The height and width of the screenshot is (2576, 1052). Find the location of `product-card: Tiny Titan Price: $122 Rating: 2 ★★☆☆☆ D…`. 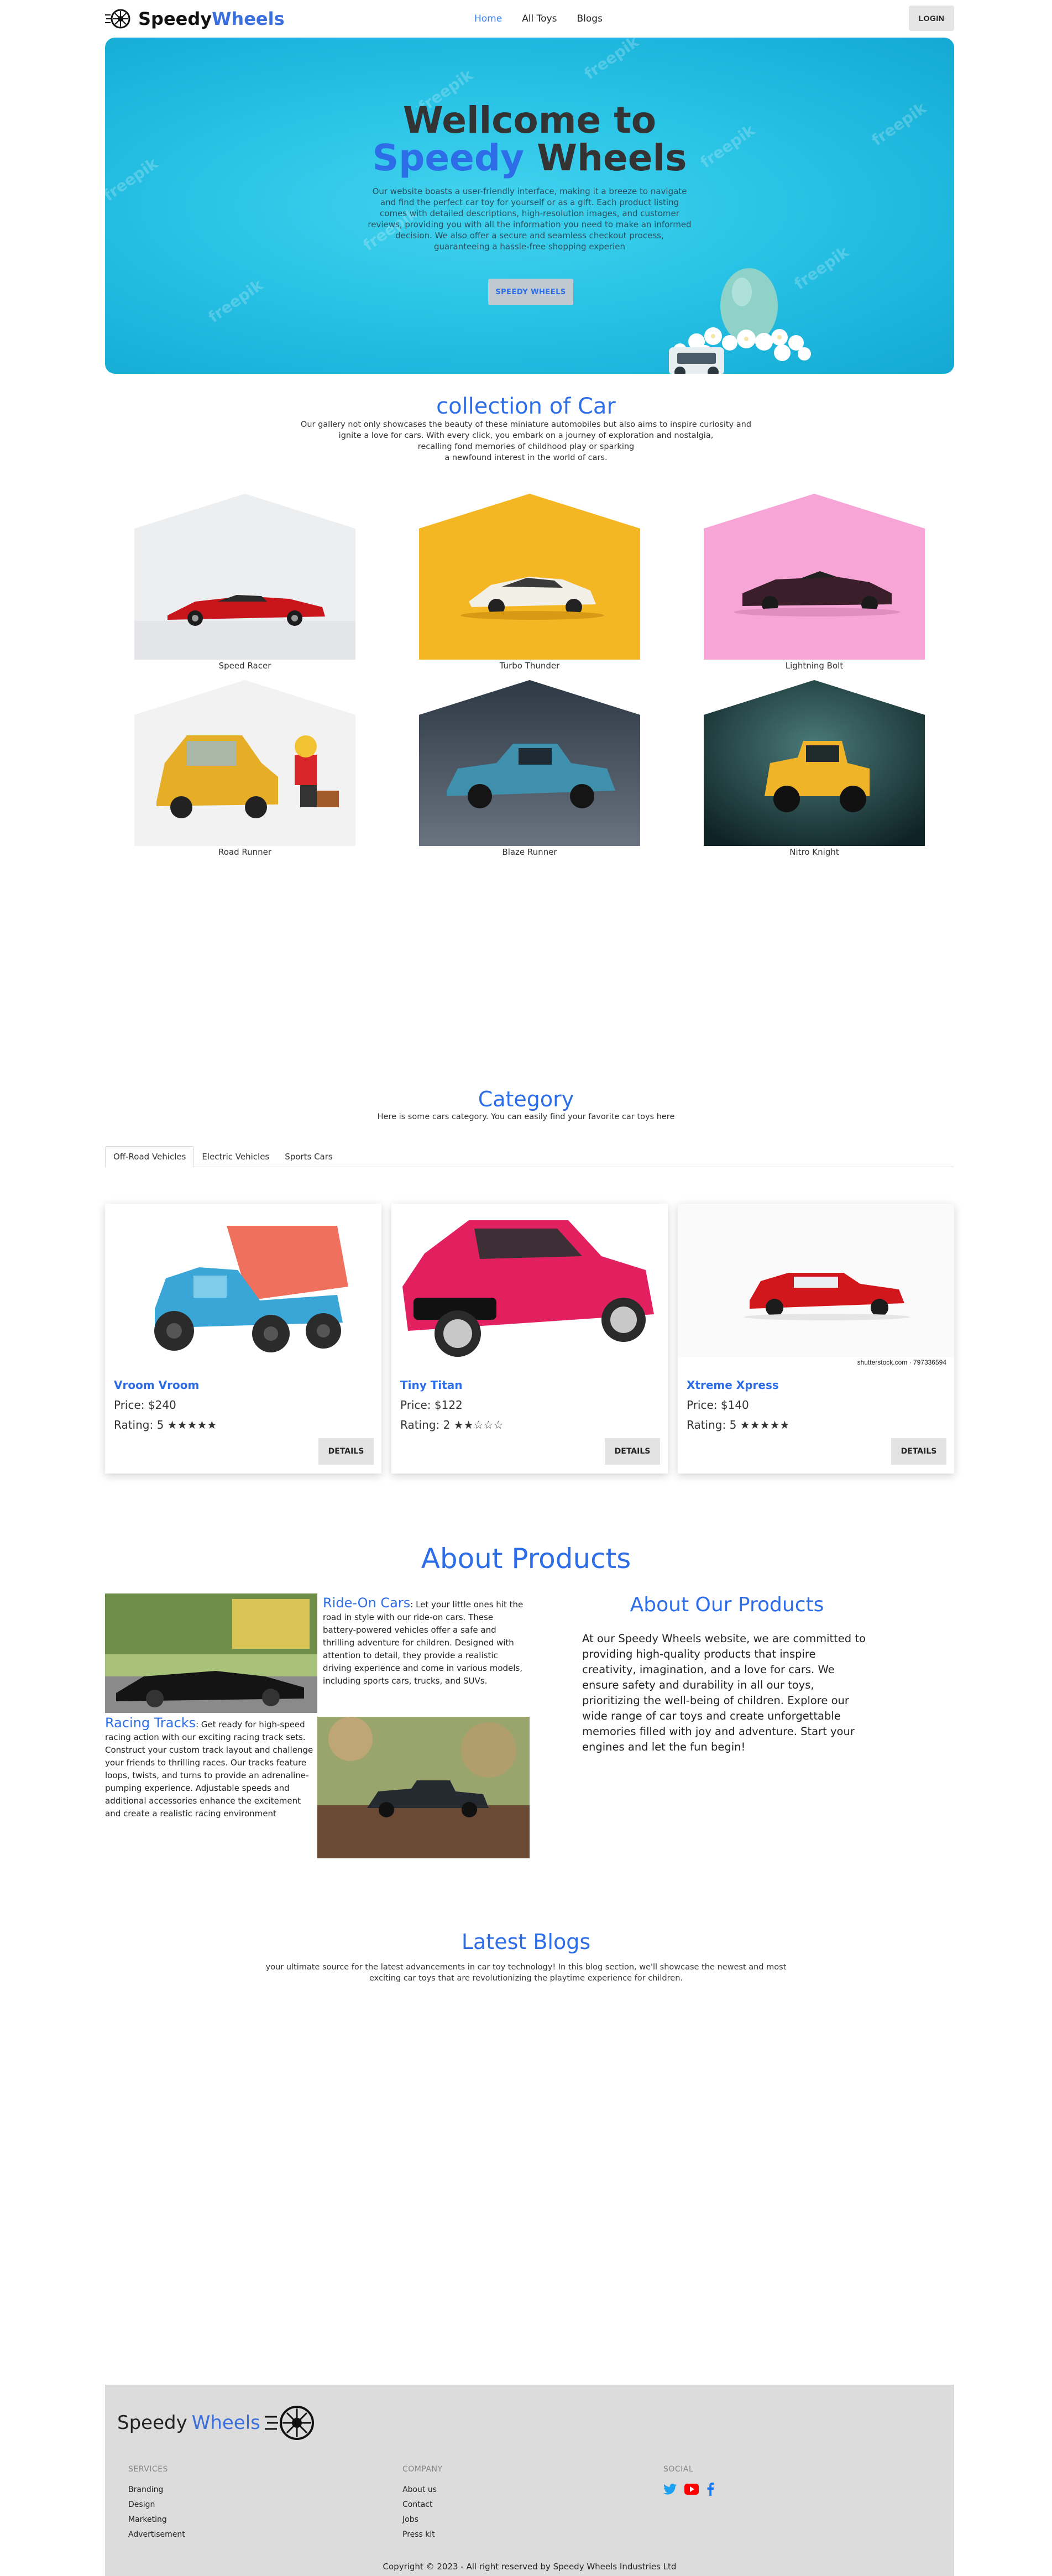

product-card: Tiny Titan Price: $122 Rating: 2 ★★☆☆☆ D… is located at coordinates (529, 1339).